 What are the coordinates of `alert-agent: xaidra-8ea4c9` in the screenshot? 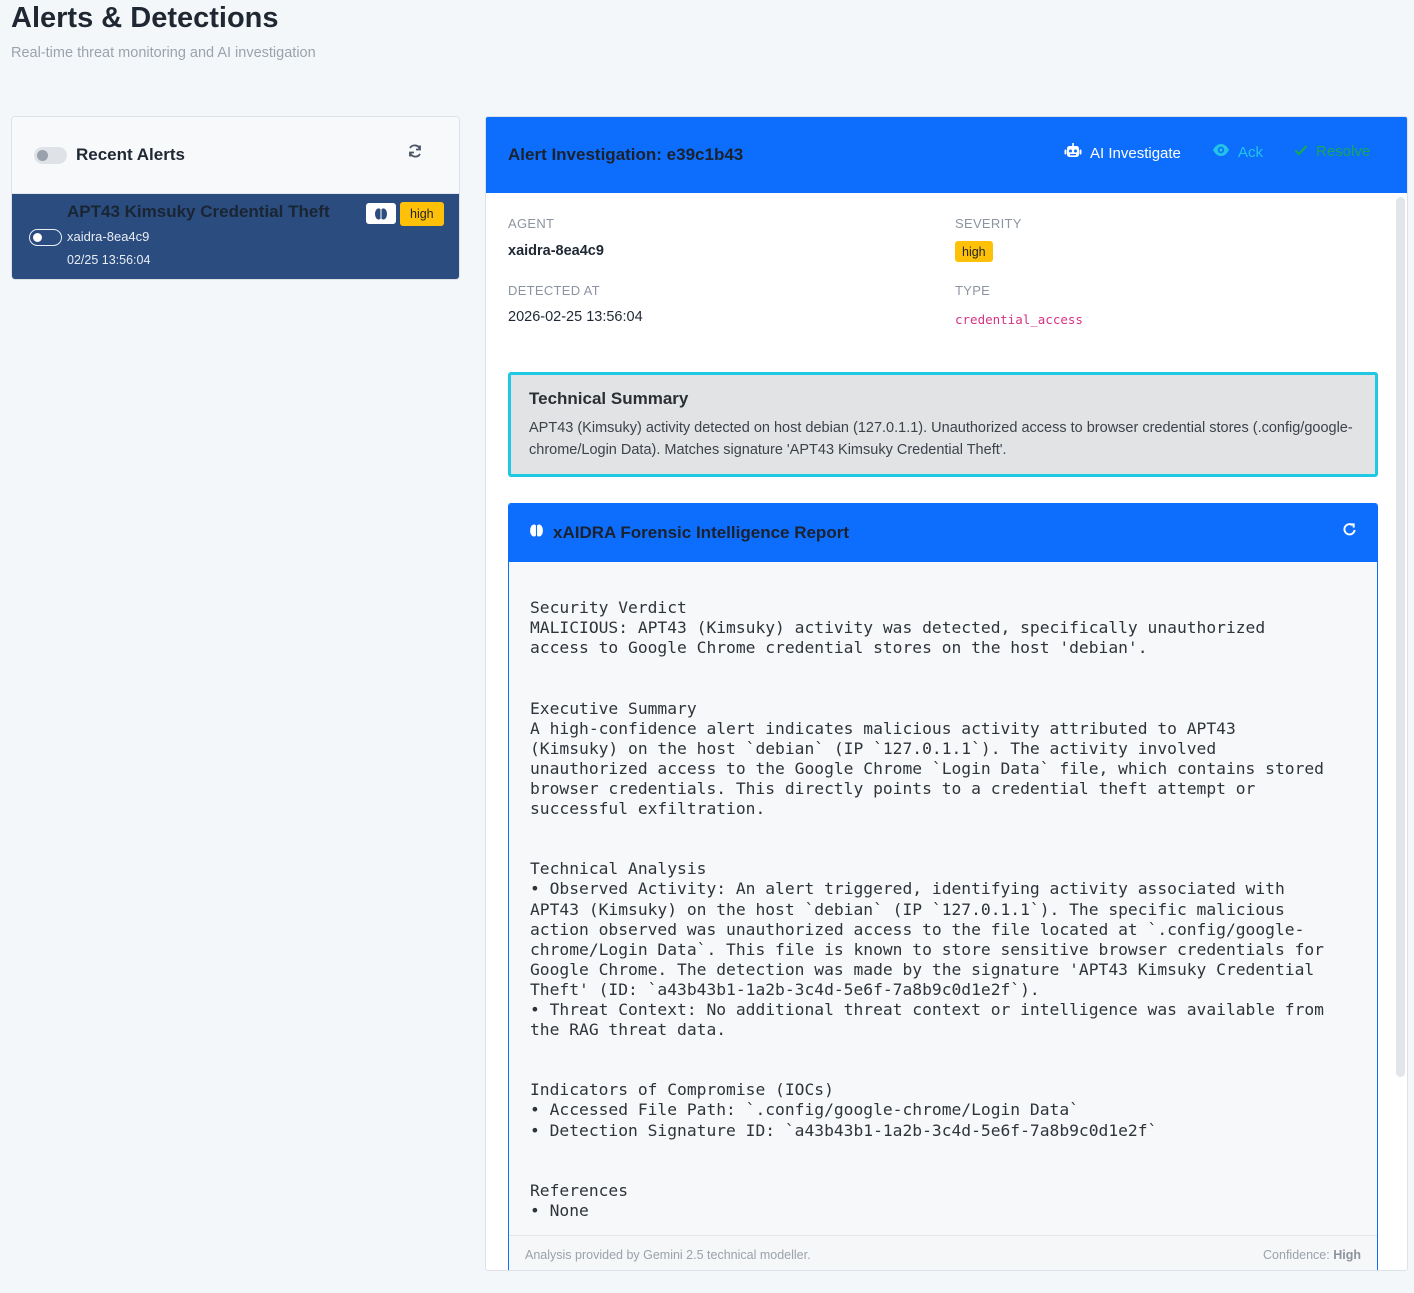 It's located at (108, 236).